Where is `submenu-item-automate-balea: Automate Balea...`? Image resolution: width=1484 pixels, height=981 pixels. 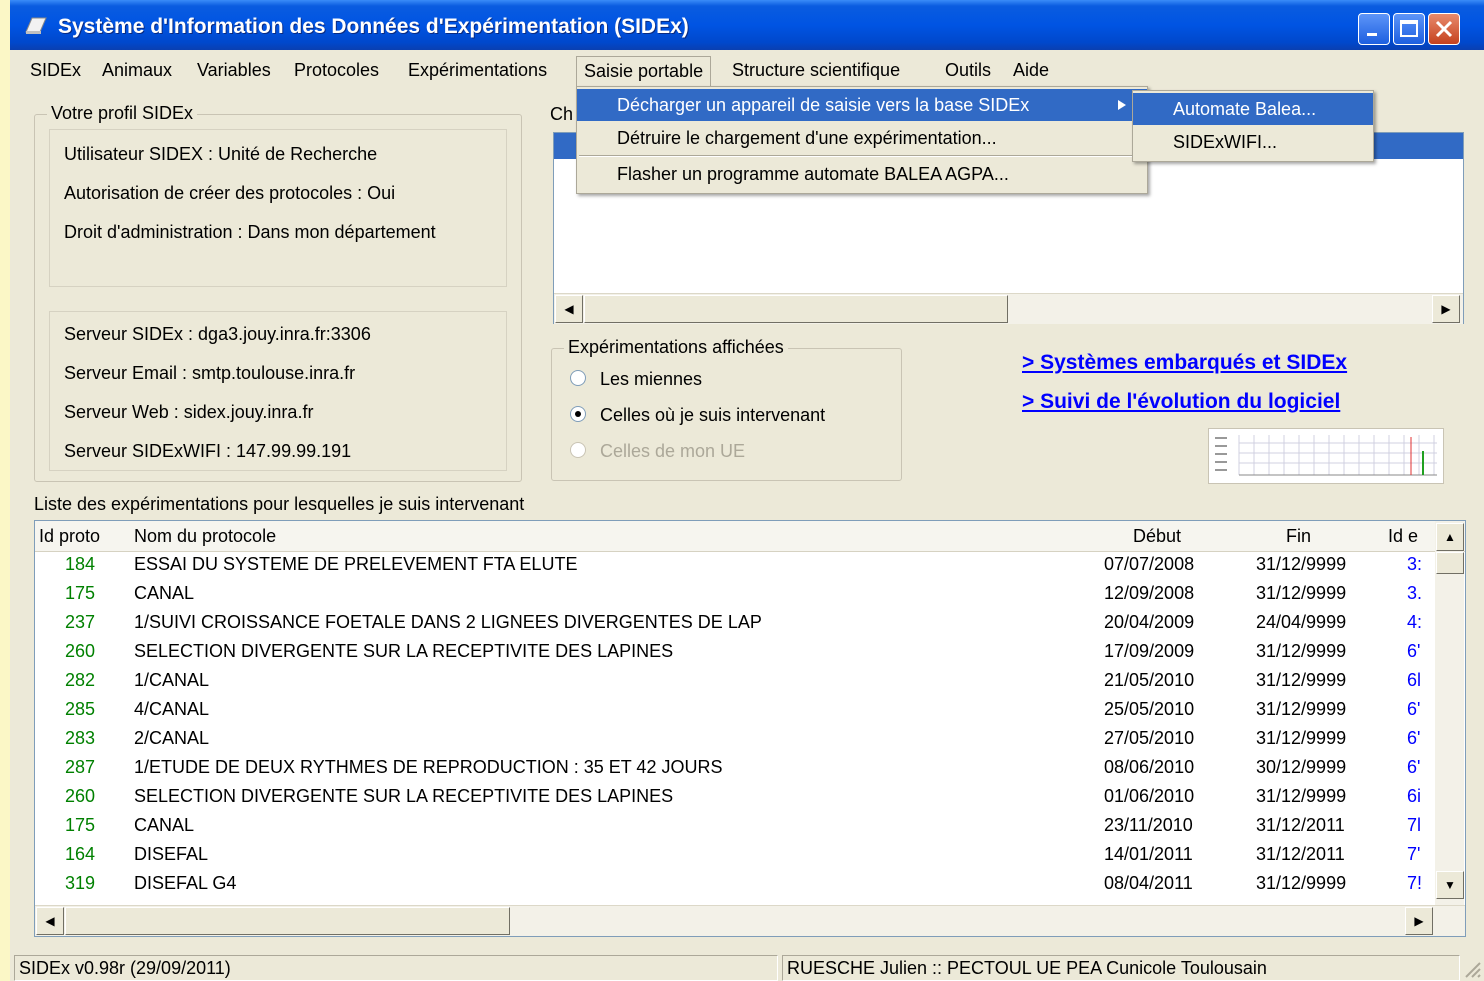 submenu-item-automate-balea: Automate Balea... is located at coordinates (1253, 109).